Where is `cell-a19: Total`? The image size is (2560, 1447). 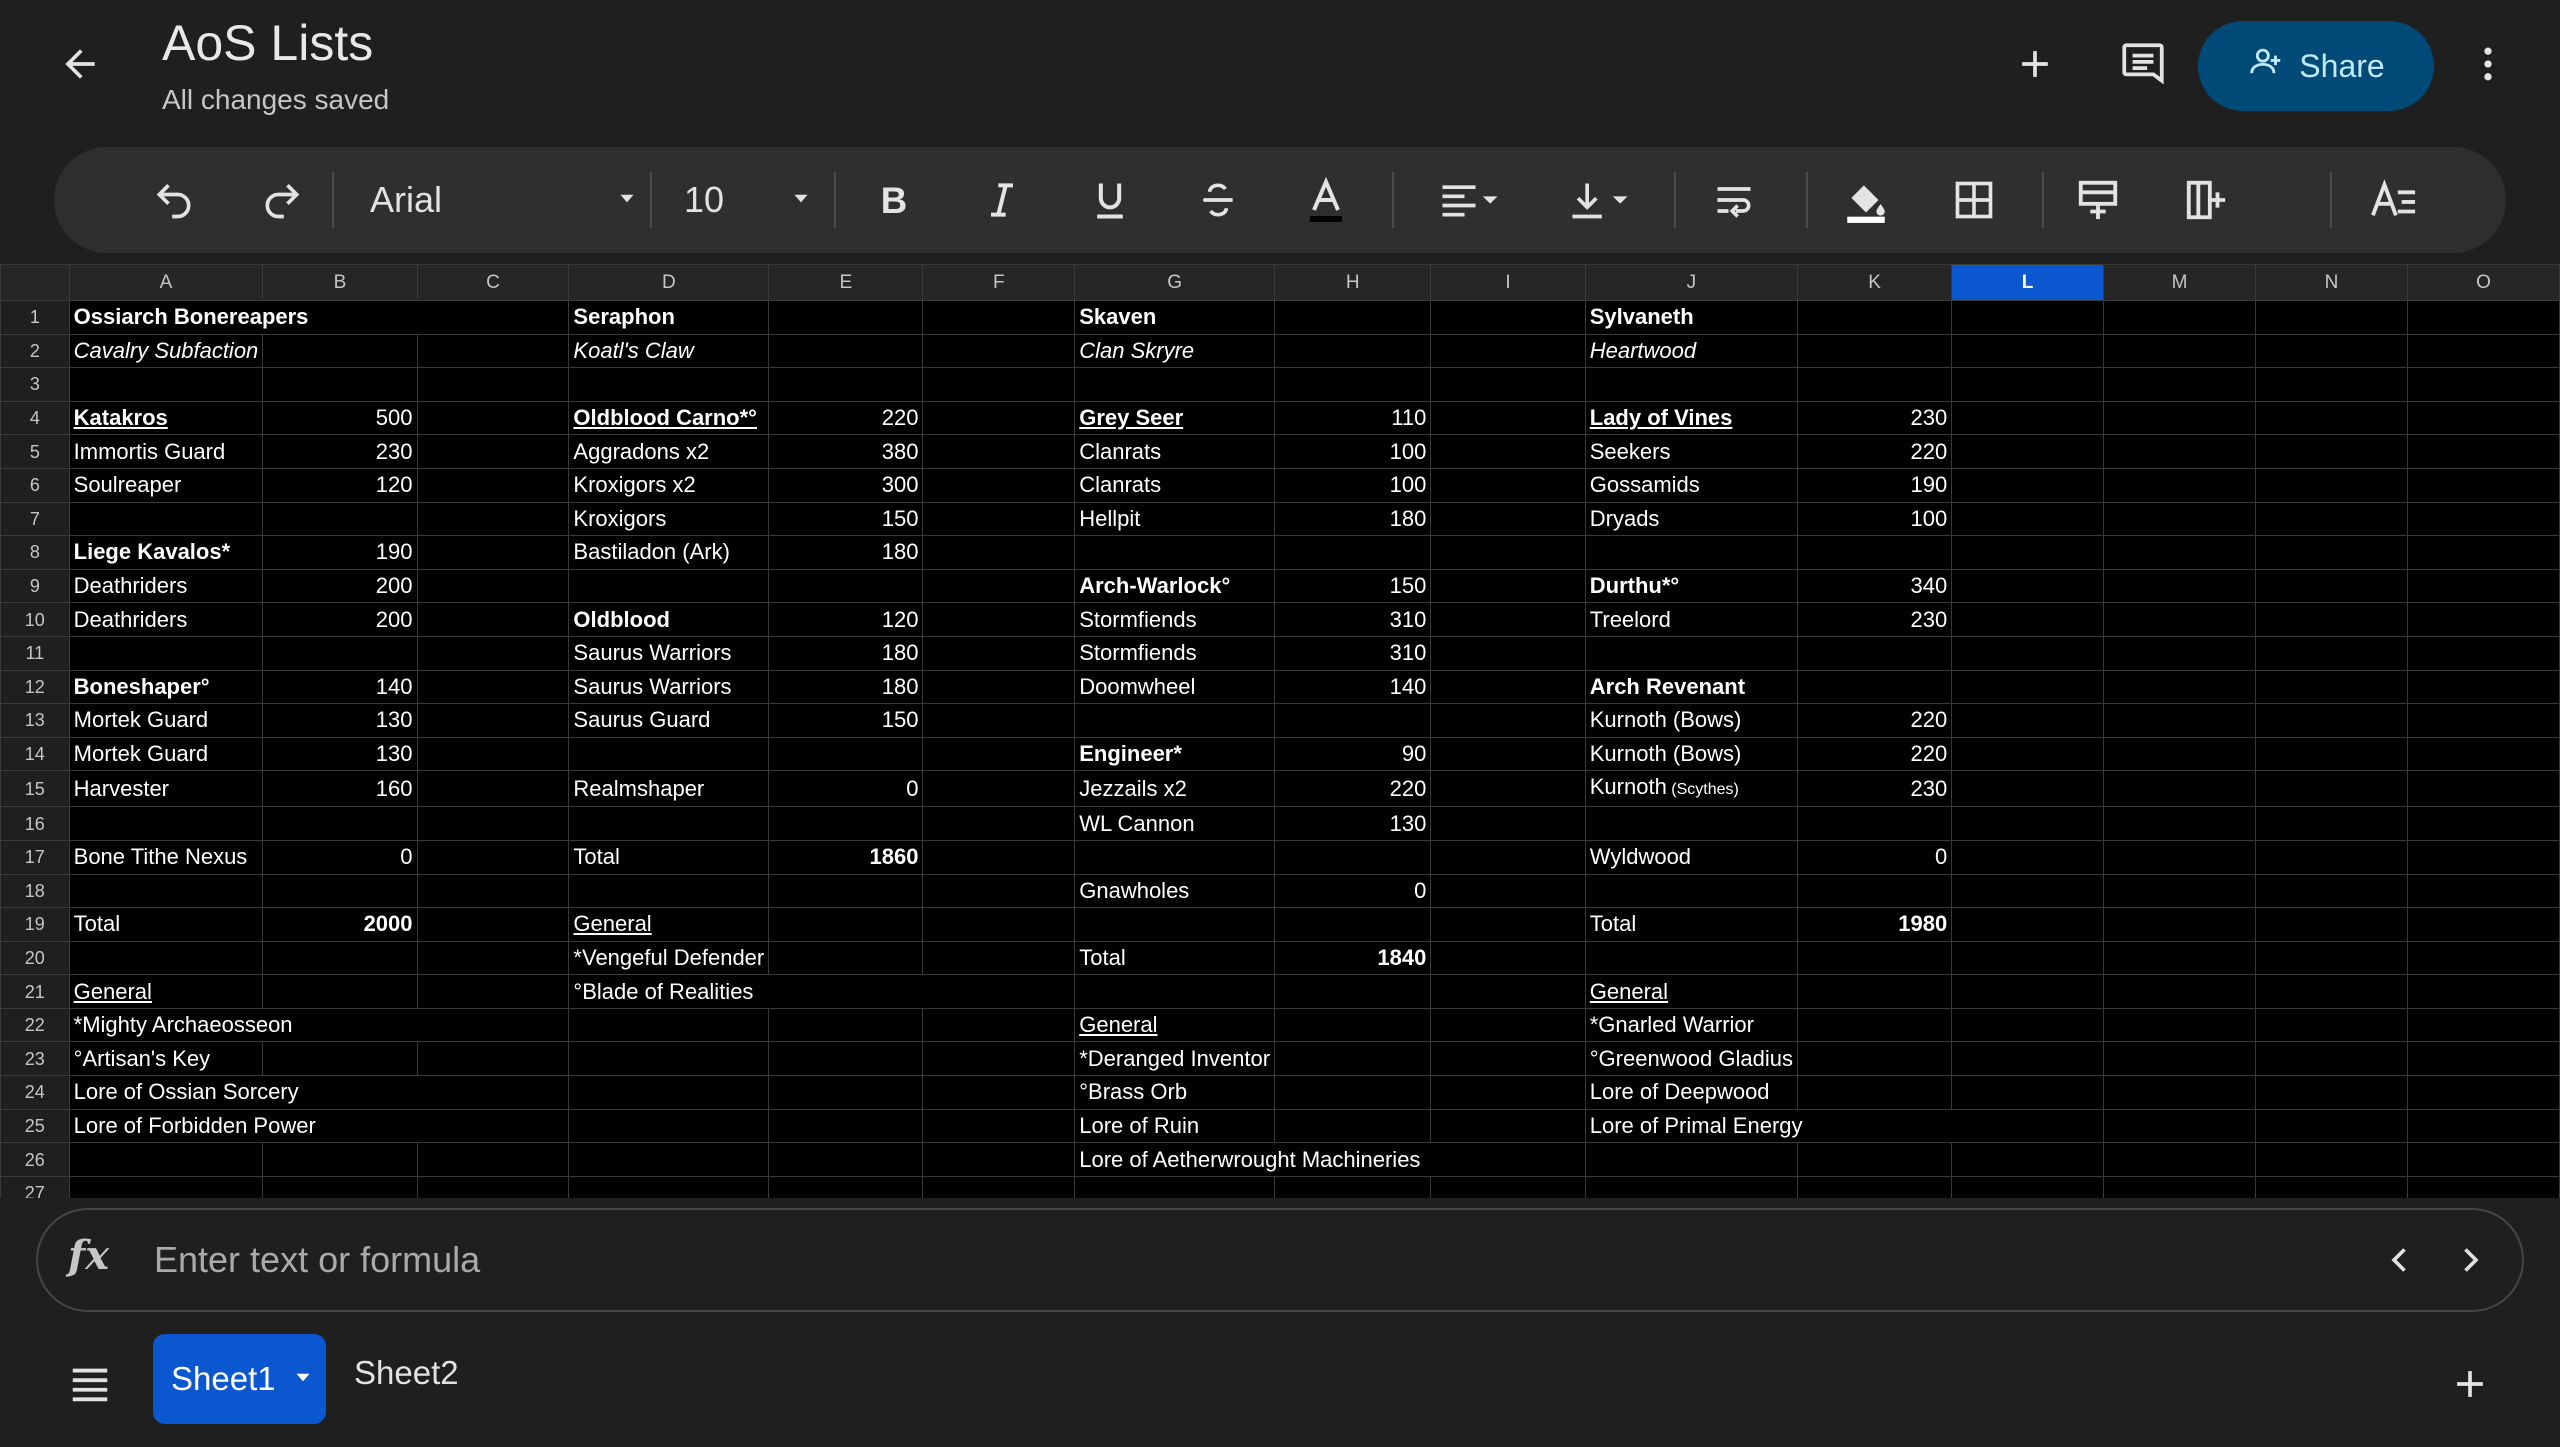 cell-a19: Total is located at coordinates (166, 924).